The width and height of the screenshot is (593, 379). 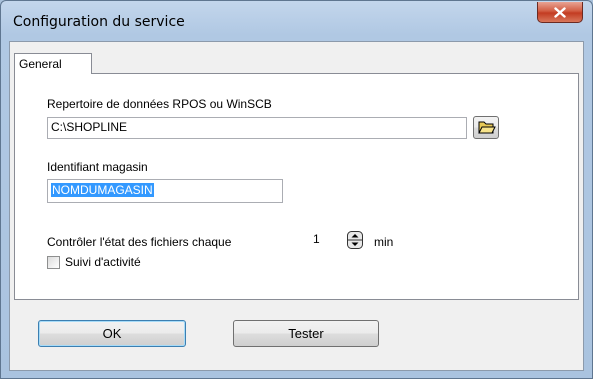 I want to click on ok-button-label: OK, so click(x=112, y=333).